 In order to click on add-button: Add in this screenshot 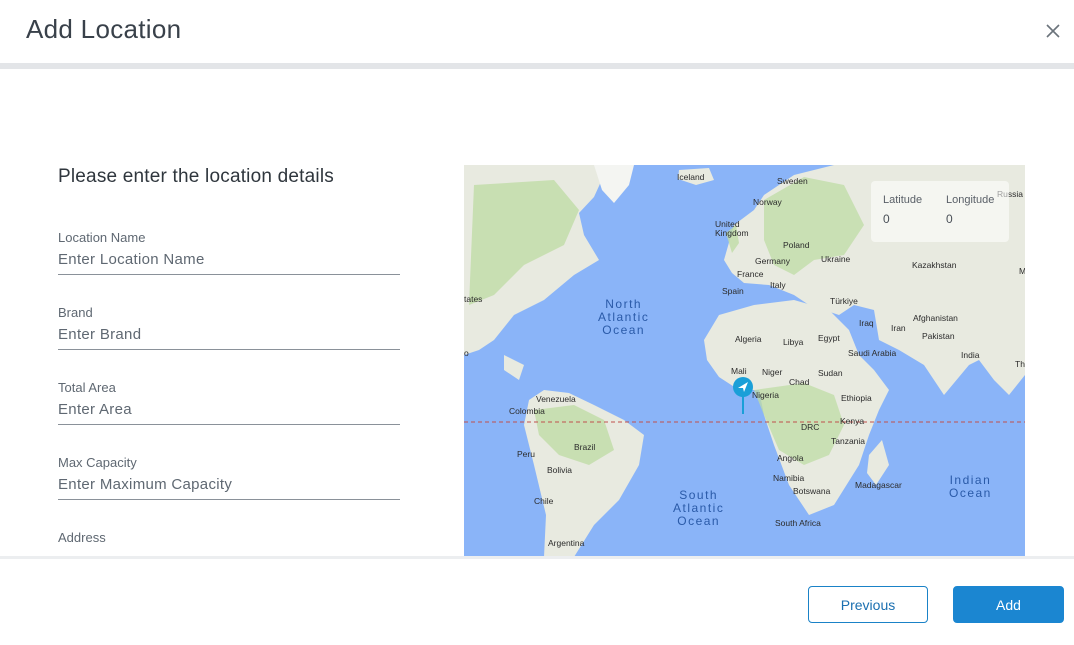, I will do `click(1008, 604)`.